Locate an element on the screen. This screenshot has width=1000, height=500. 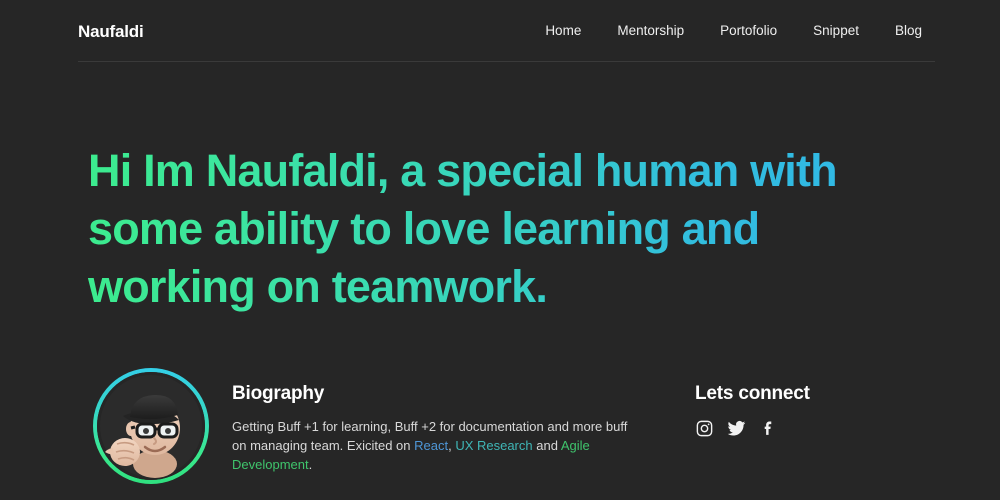
connect-block: Lets connect is located at coordinates (815, 411).